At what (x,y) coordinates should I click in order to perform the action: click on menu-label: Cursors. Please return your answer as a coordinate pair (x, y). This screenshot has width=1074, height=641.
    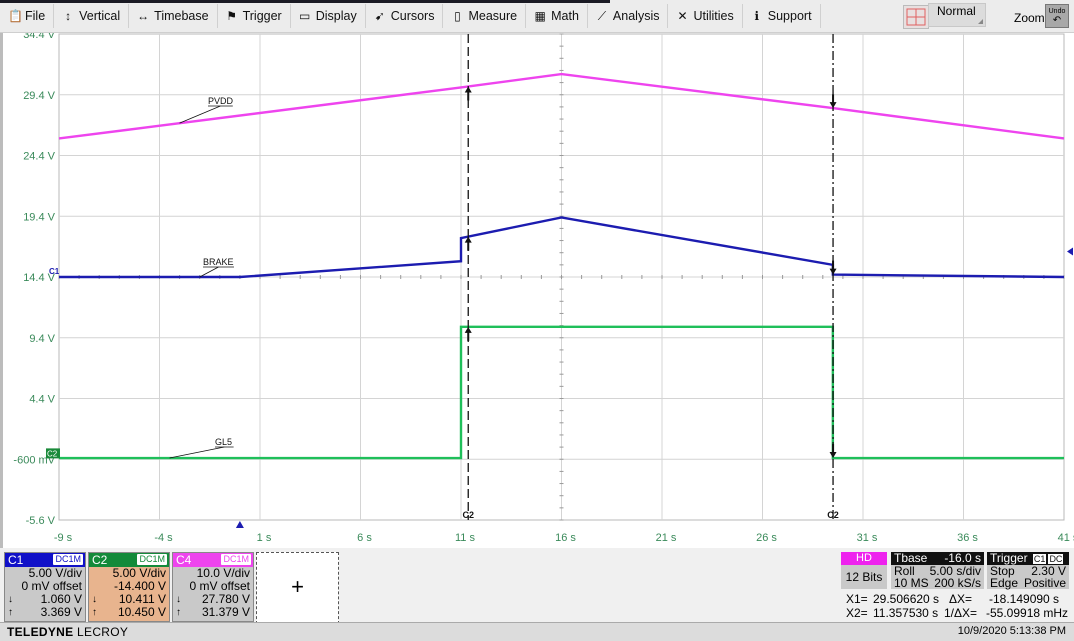
    Looking at the image, I should click on (412, 16).